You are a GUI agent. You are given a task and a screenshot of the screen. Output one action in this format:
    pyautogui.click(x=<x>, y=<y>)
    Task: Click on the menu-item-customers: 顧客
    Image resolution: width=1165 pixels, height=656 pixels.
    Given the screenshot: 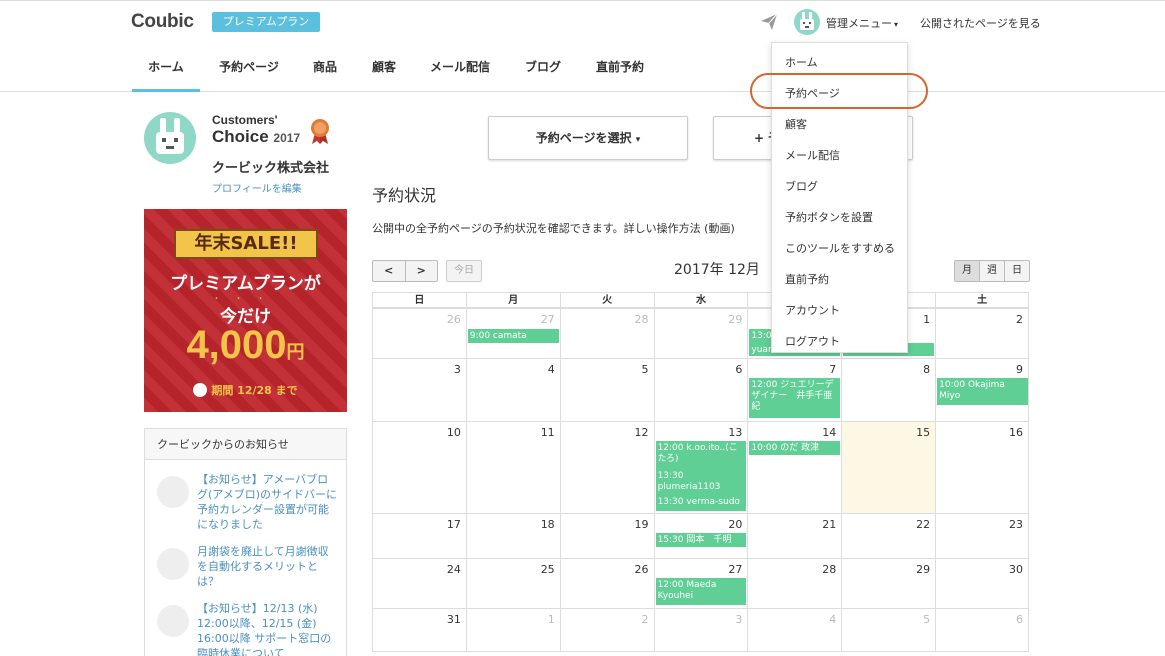 What is the action you would take?
    pyautogui.click(x=796, y=124)
    